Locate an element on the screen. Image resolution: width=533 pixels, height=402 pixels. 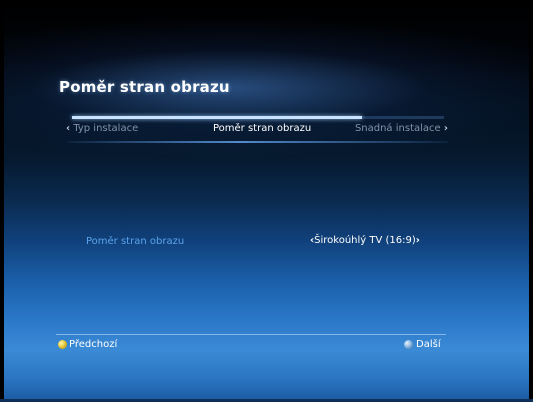
current-step-label: Poměr stran obrazu is located at coordinates (262, 128).